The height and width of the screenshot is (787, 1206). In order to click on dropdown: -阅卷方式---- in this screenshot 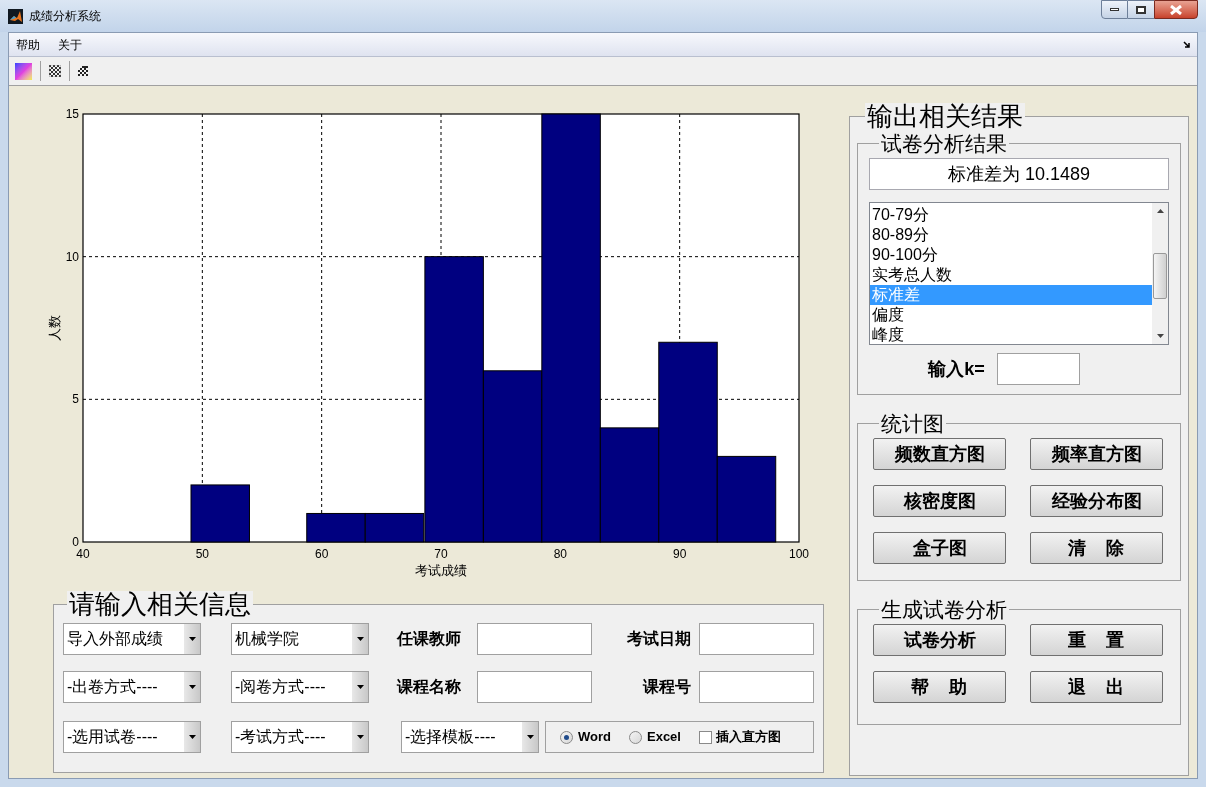, I will do `click(300, 687)`.